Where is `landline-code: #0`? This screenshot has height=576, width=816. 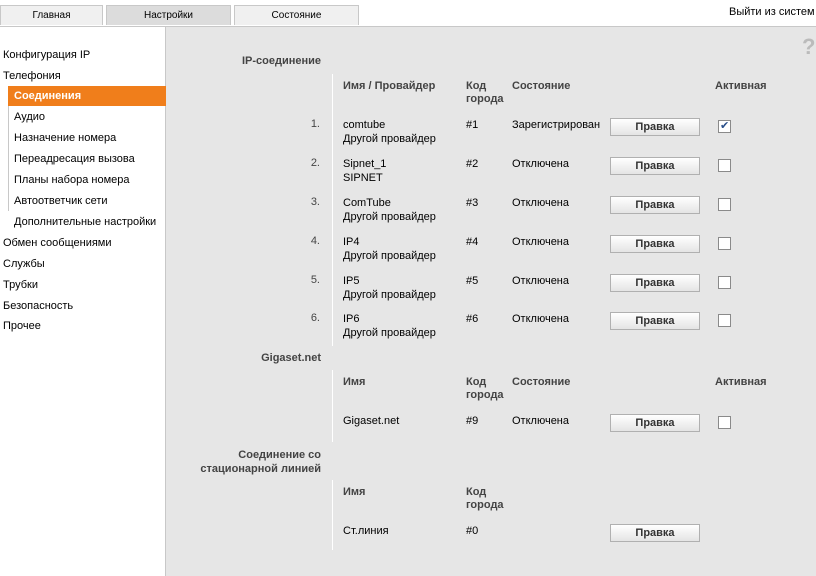 landline-code: #0 is located at coordinates (472, 531).